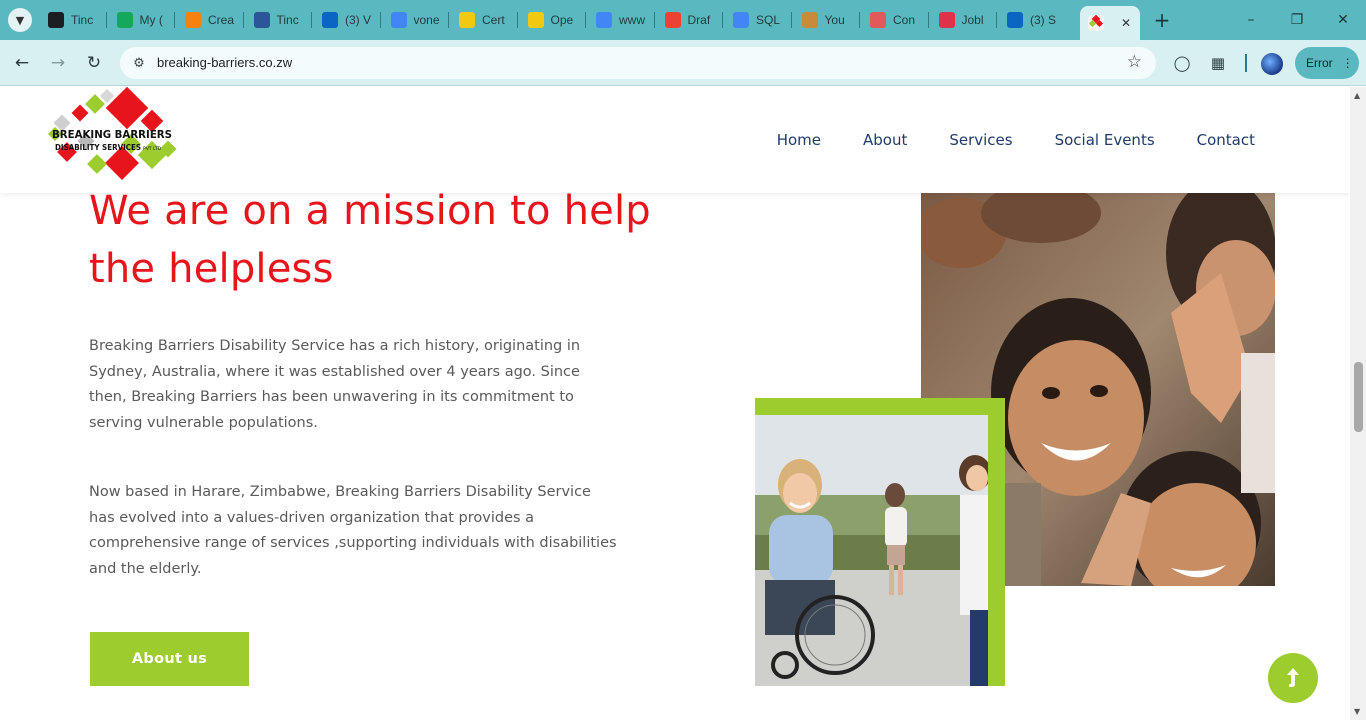 The height and width of the screenshot is (720, 1366). I want to click on tab-label: Ope, so click(562, 20).